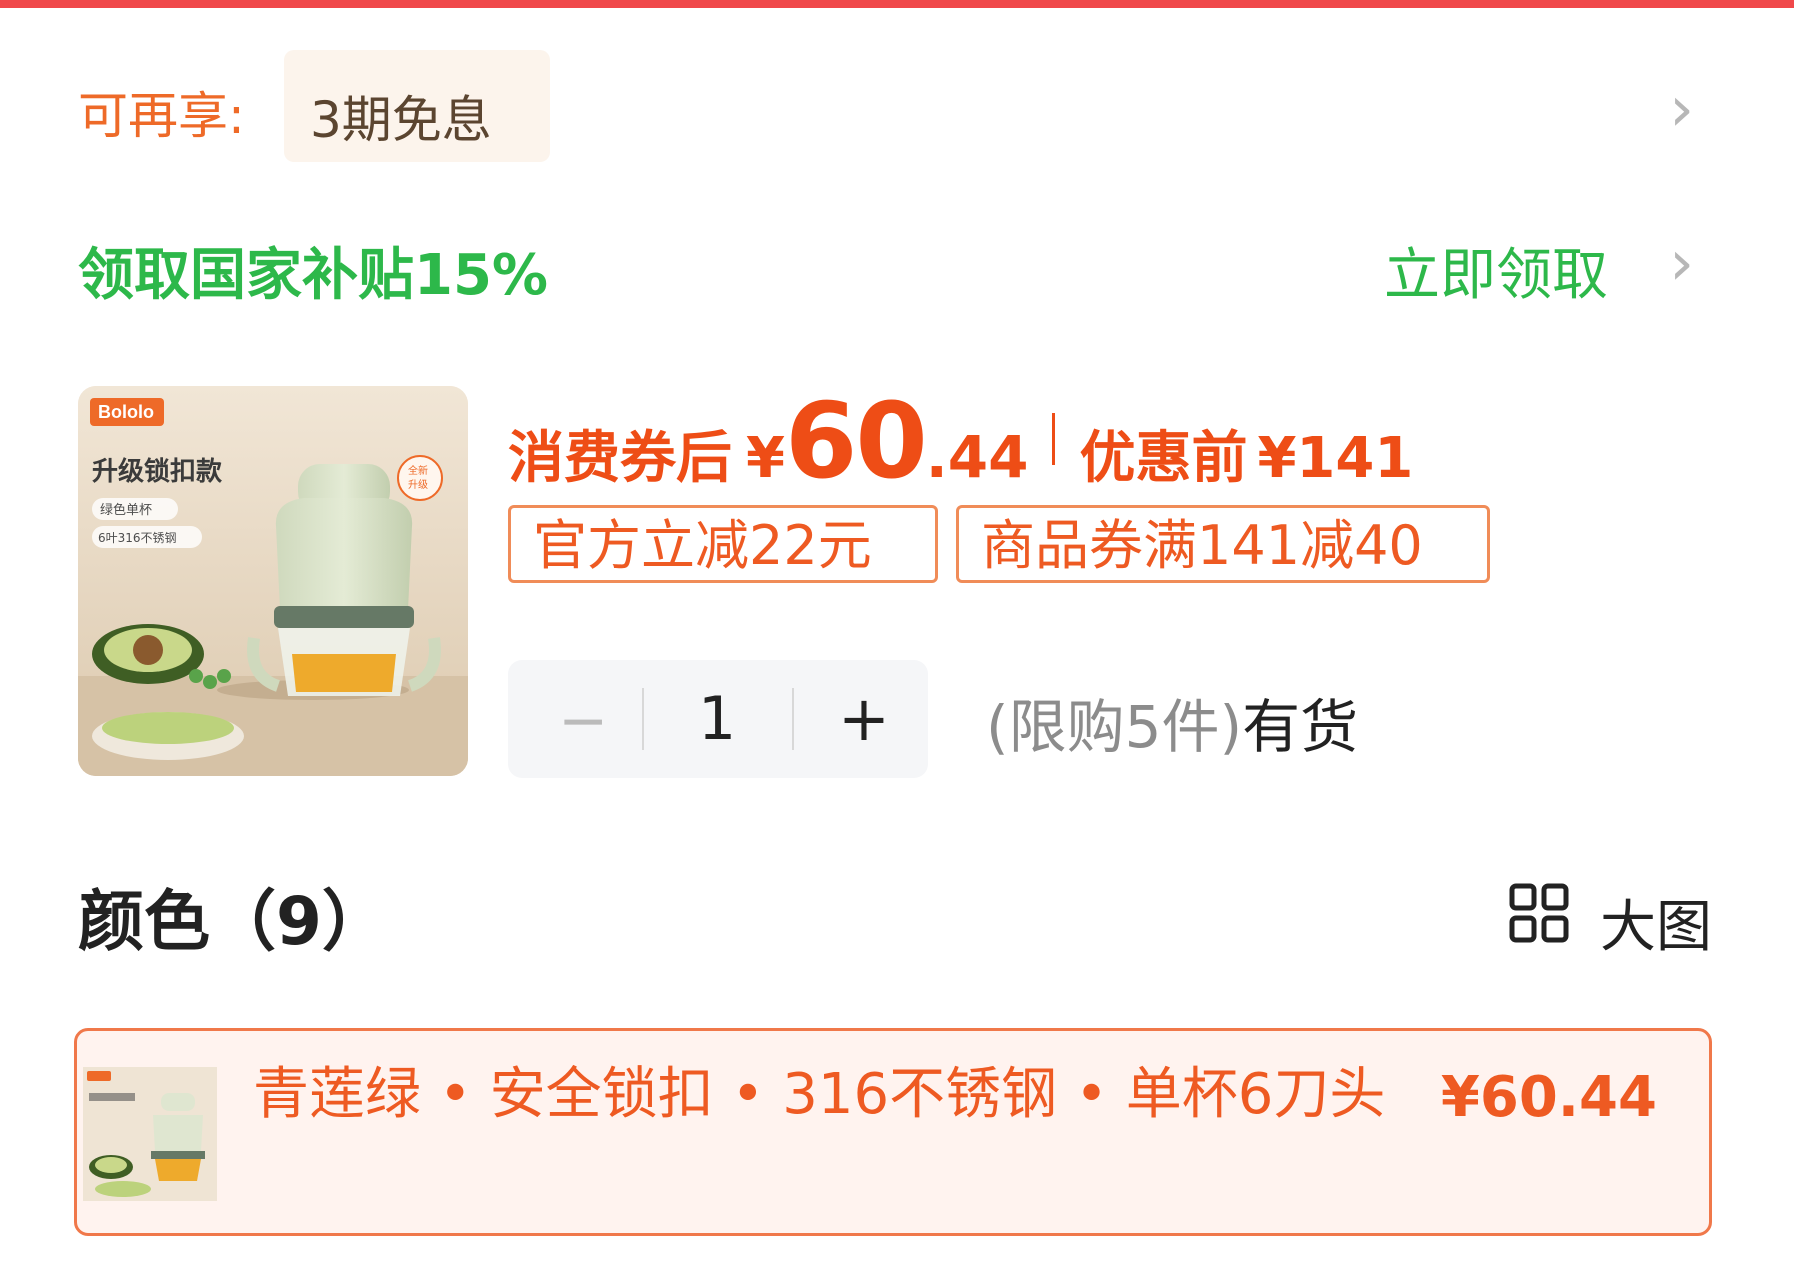 Image resolution: width=1794 pixels, height=1279 pixels. Describe the element at coordinates (1656, 927) in the screenshot. I see `big-view-label: 大图` at that location.